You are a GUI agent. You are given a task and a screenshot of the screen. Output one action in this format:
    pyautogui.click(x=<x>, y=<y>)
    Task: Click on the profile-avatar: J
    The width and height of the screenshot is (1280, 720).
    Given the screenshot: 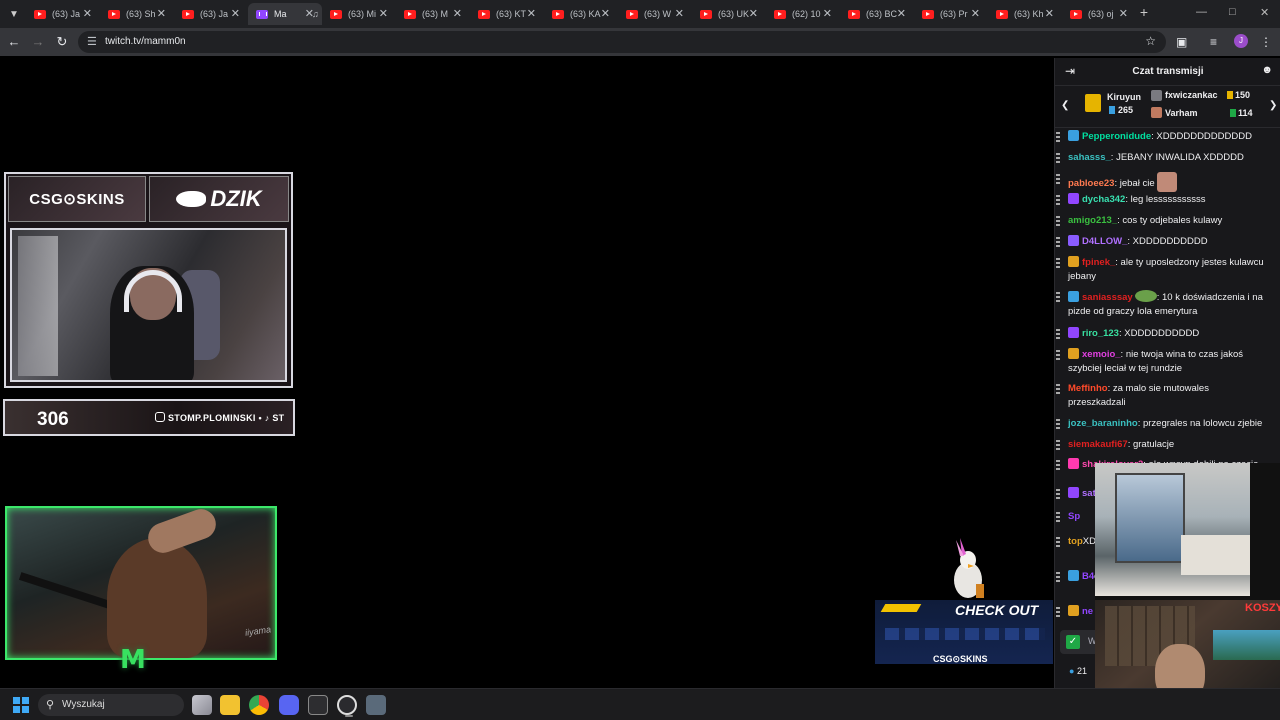 What is the action you would take?
    pyautogui.click(x=1241, y=41)
    